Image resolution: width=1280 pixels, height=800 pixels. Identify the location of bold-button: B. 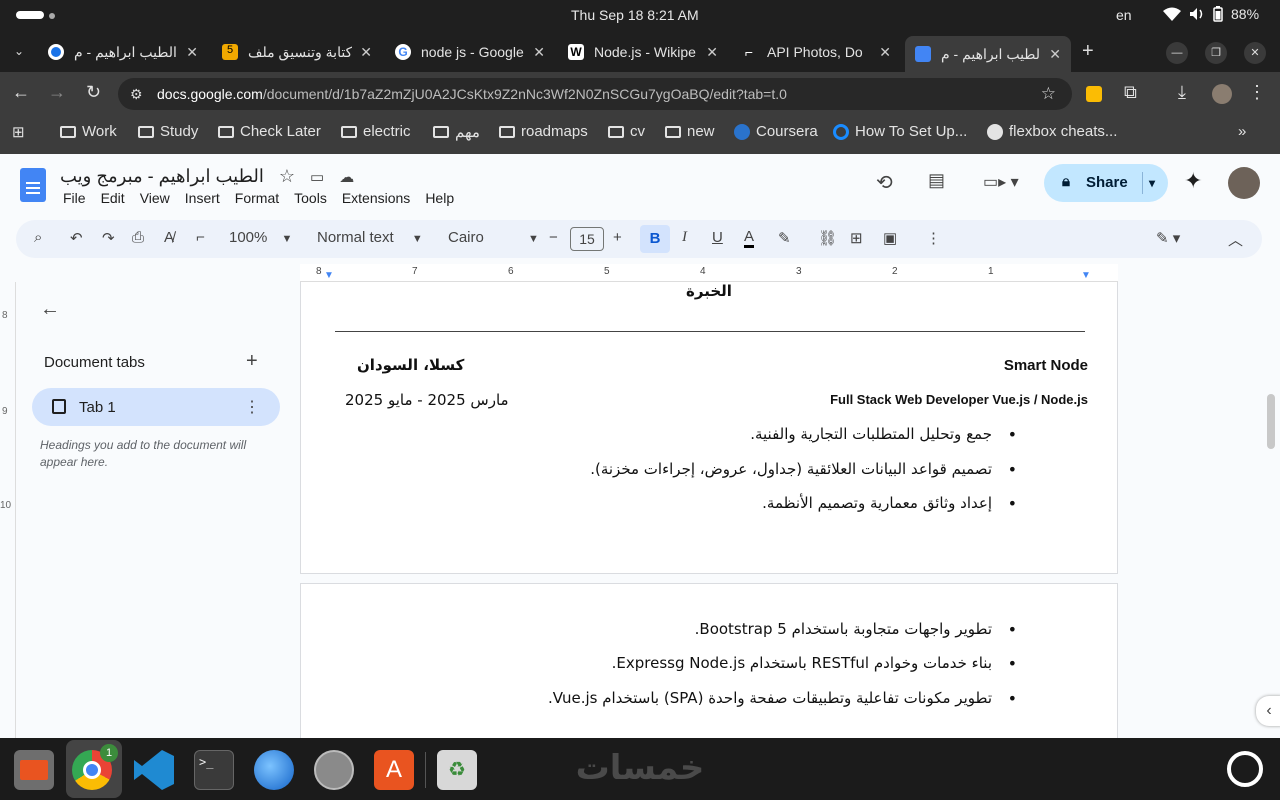
(655, 239).